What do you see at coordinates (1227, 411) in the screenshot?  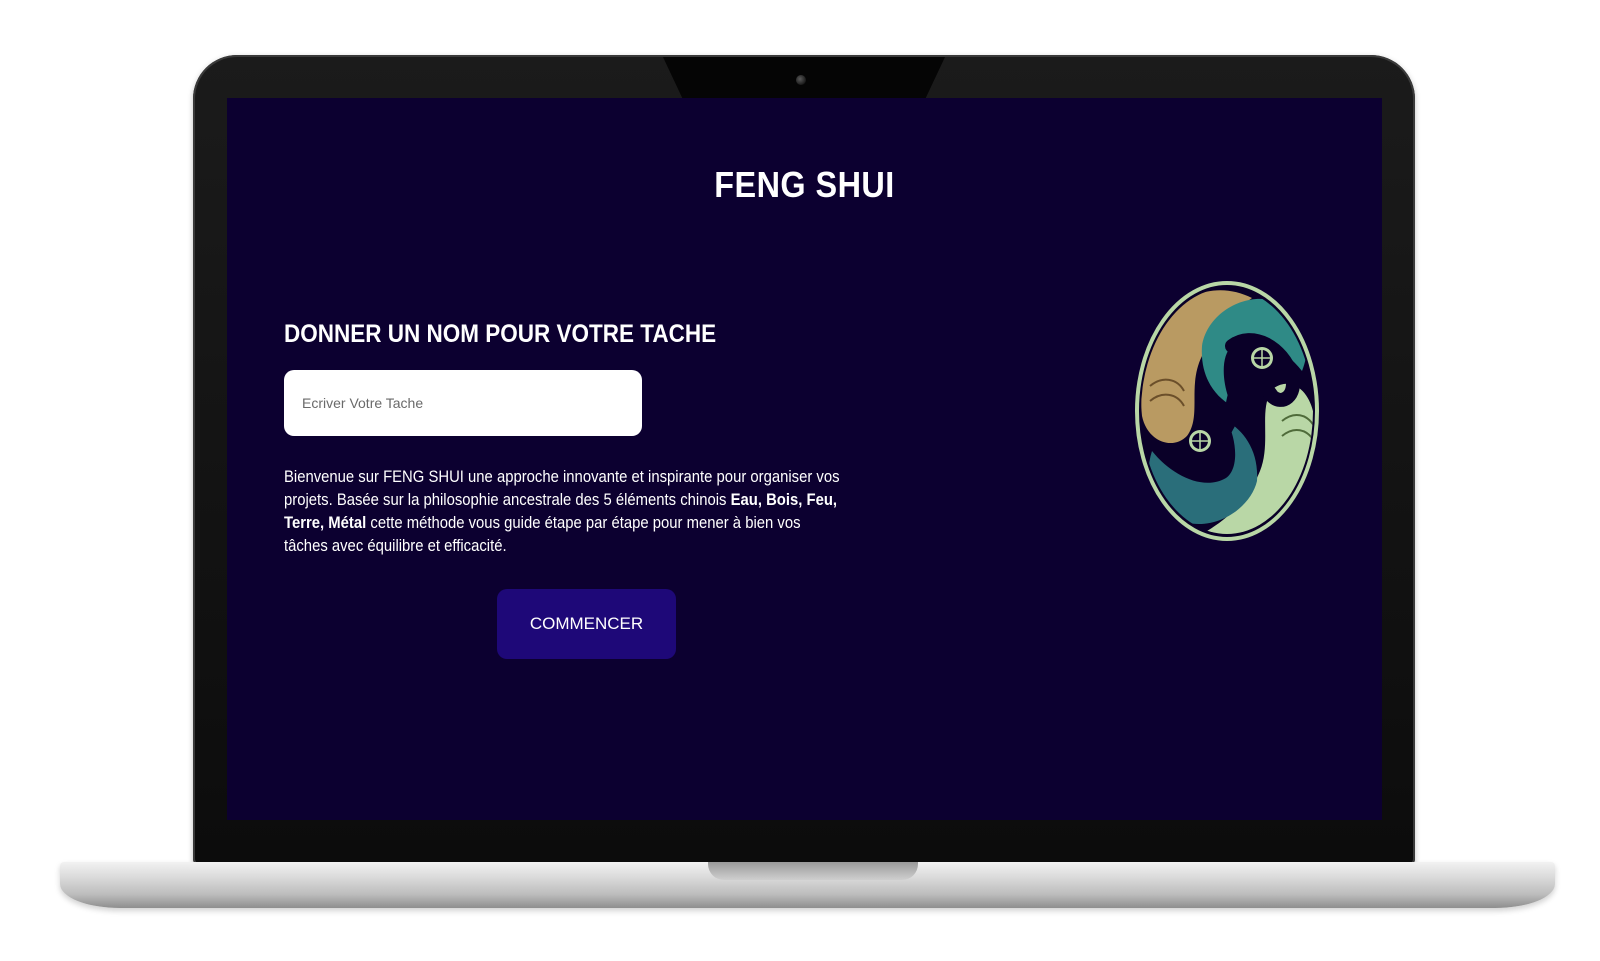 I see `yin-yang-koi-logo-icon` at bounding box center [1227, 411].